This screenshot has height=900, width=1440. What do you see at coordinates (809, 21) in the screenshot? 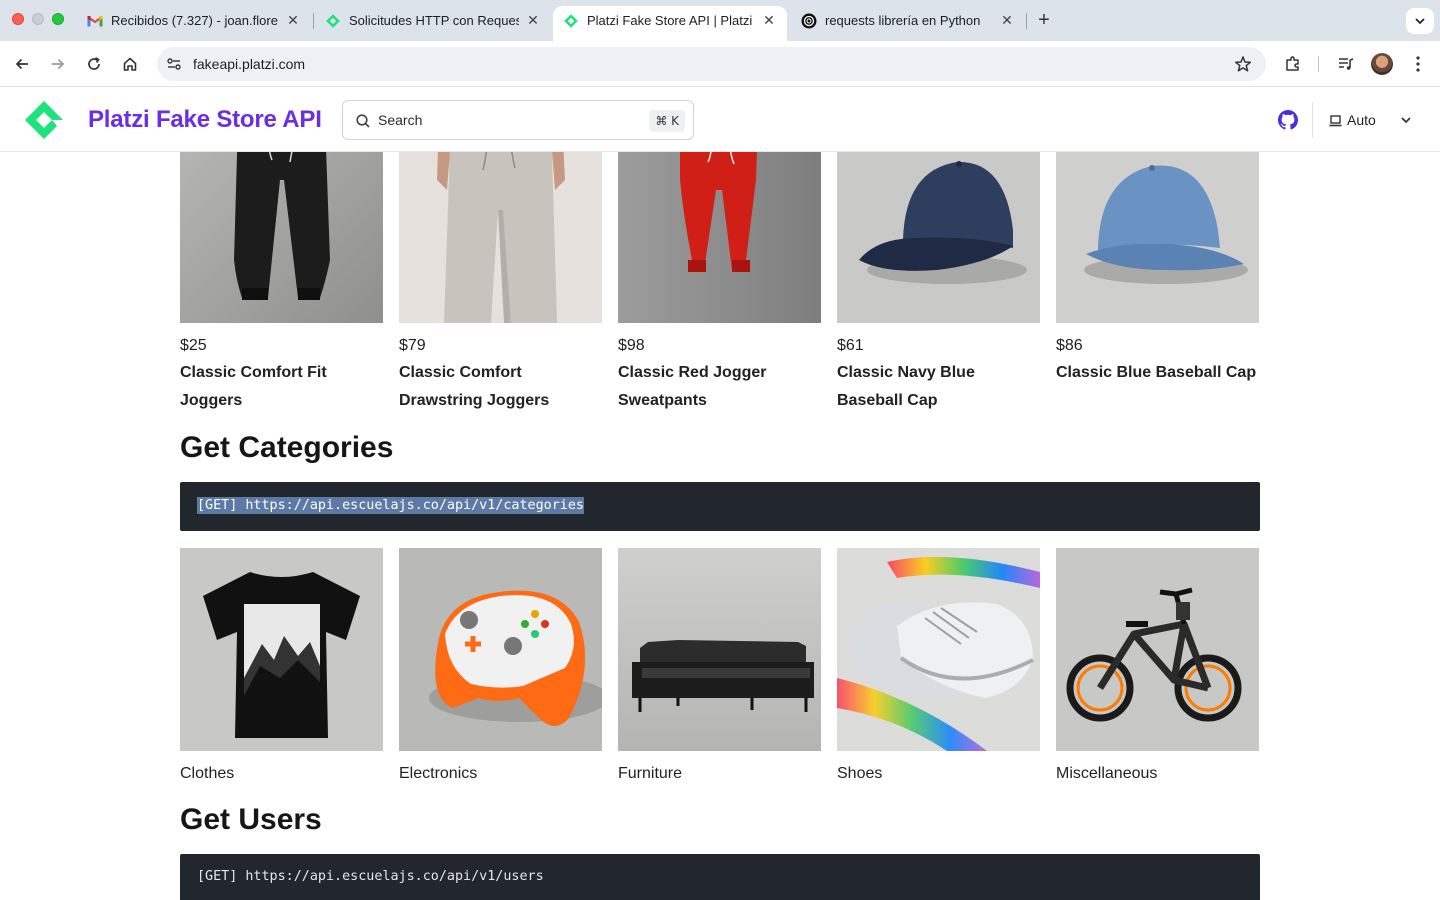
I see `openai-icon` at bounding box center [809, 21].